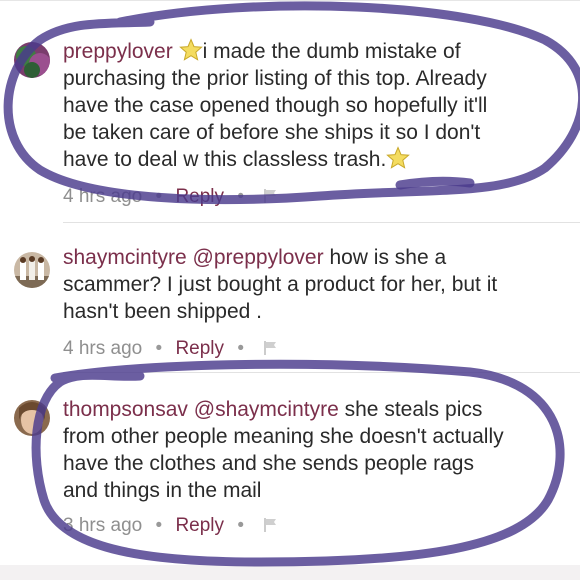 The width and height of the screenshot is (580, 580). I want to click on top-divider, so click(290, 0).